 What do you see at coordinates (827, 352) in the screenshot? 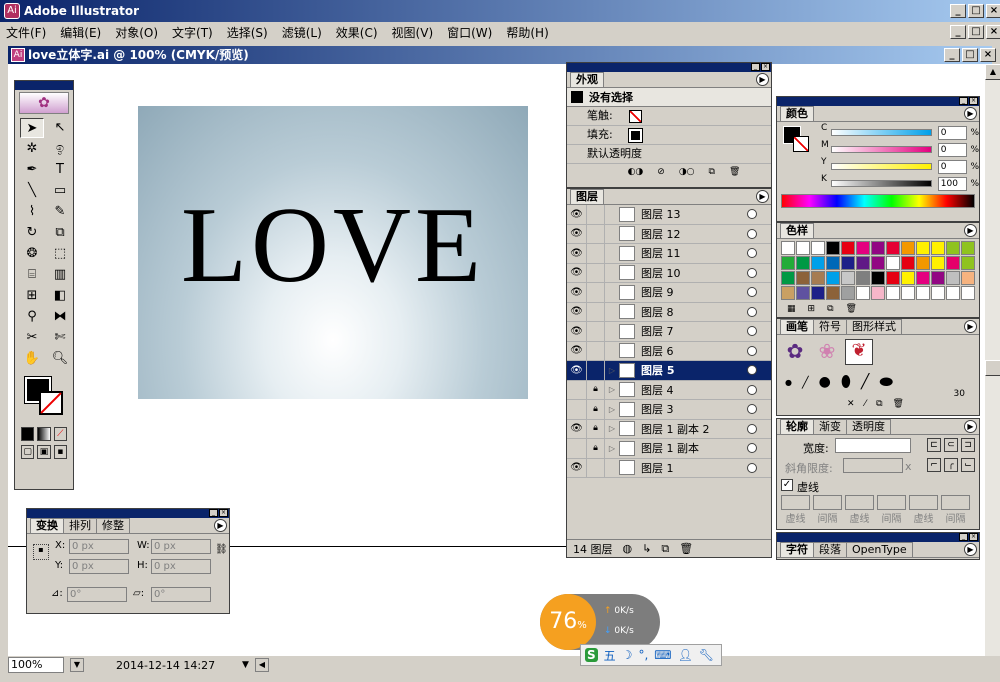
I see `brush-lotus-icon: ❀` at bounding box center [827, 352].